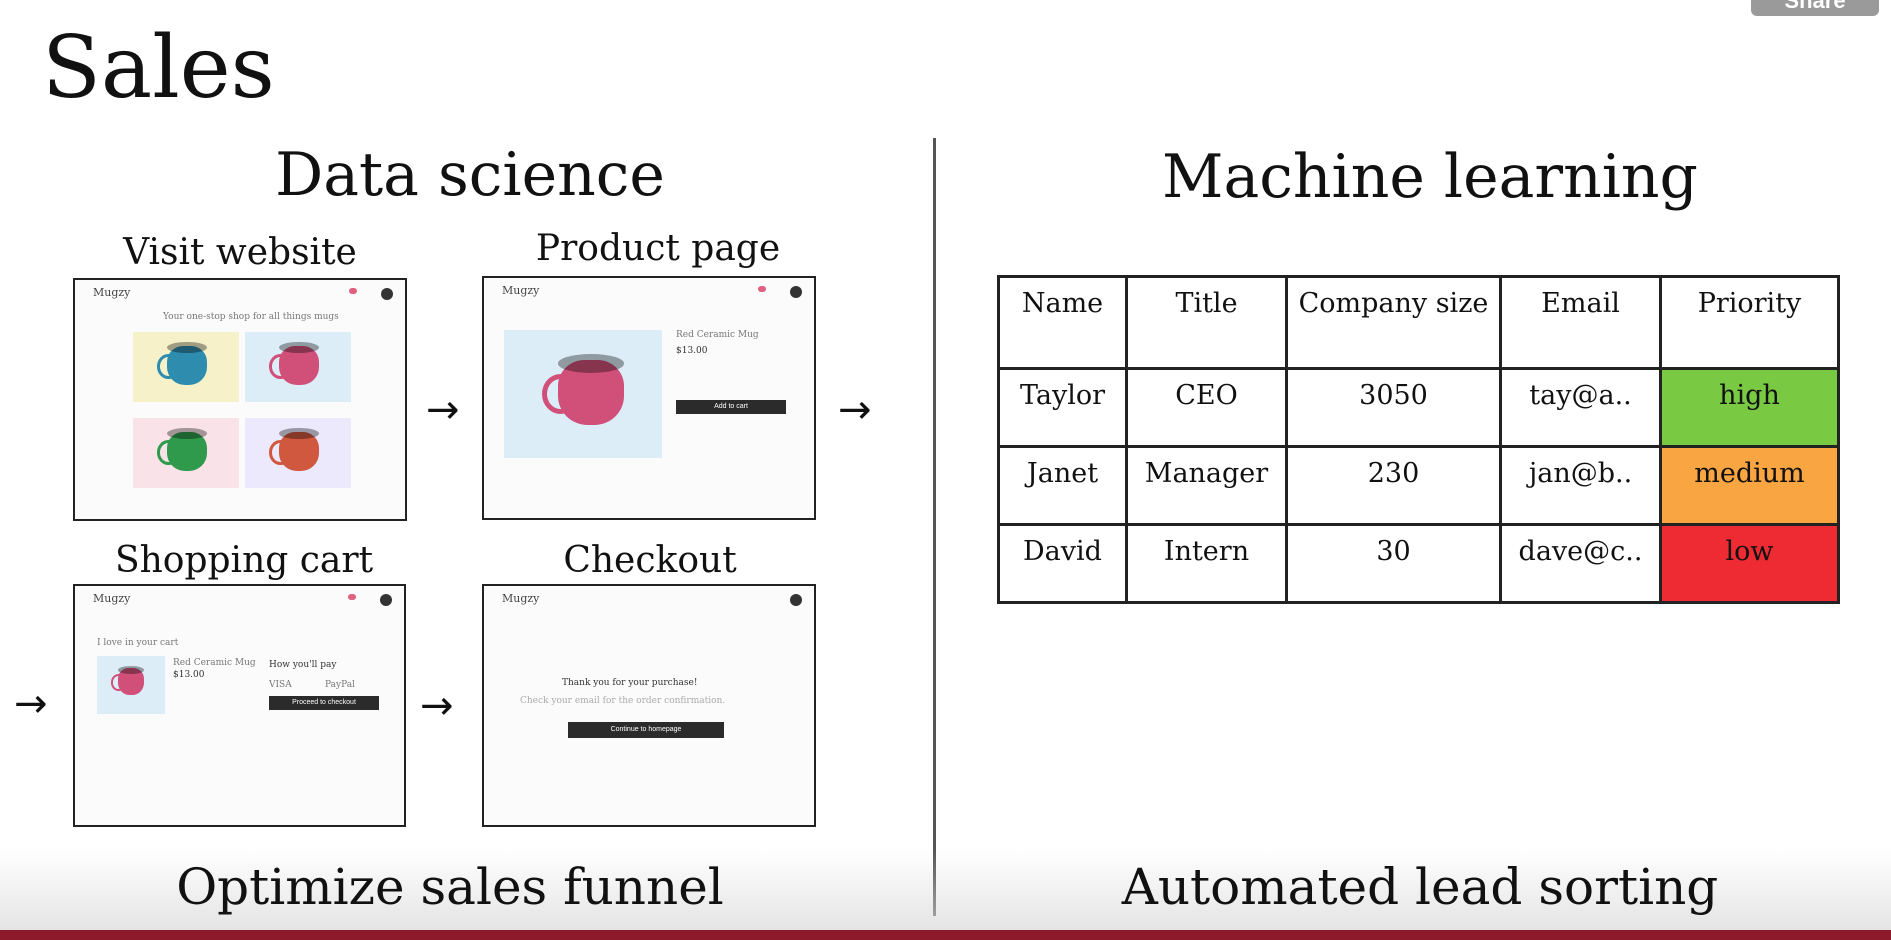 The width and height of the screenshot is (1891, 940). Describe the element at coordinates (1430, 177) in the screenshot. I see `machine-learning-title: Machine learning` at that location.